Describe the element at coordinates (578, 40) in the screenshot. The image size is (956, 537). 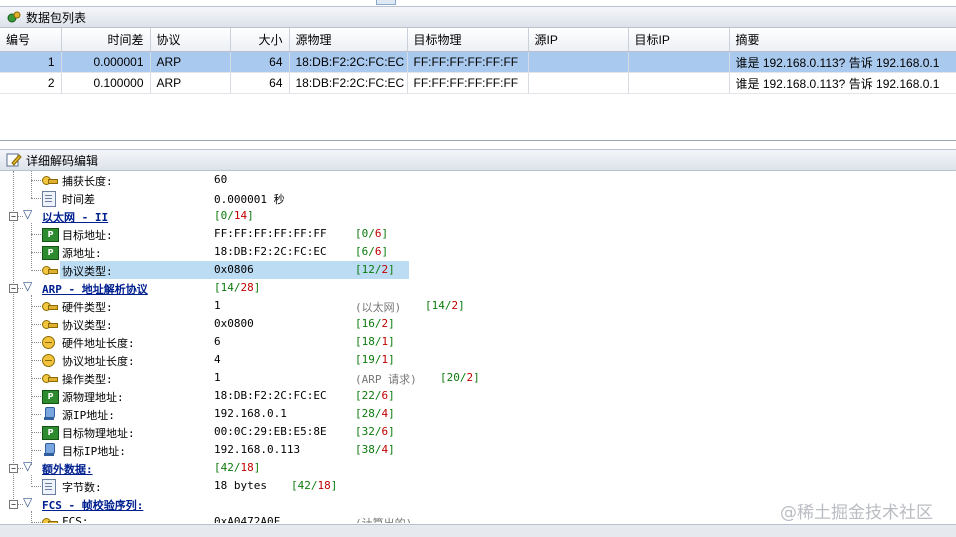
I see `col-header-src-ip: 源IP` at that location.